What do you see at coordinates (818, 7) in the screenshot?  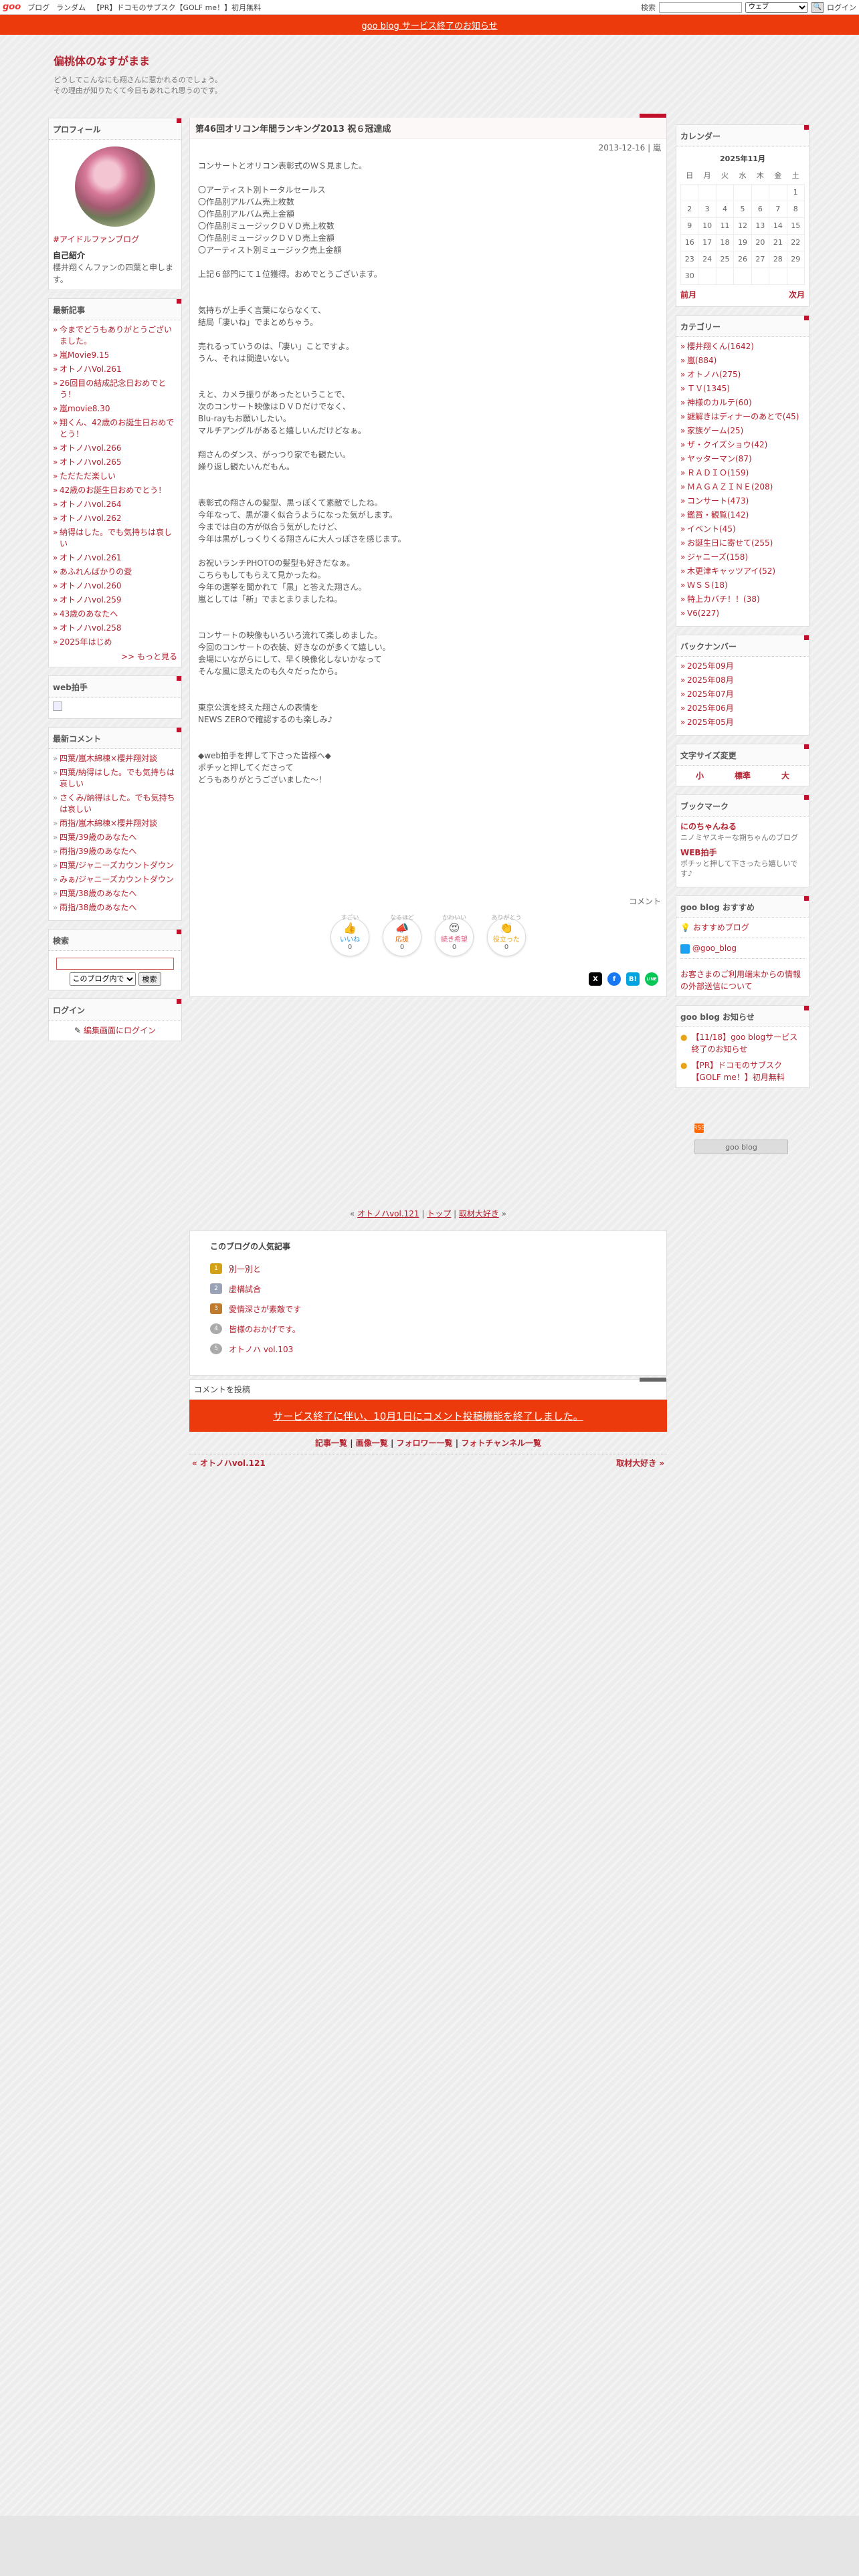 I see `search-icon: 🔍` at bounding box center [818, 7].